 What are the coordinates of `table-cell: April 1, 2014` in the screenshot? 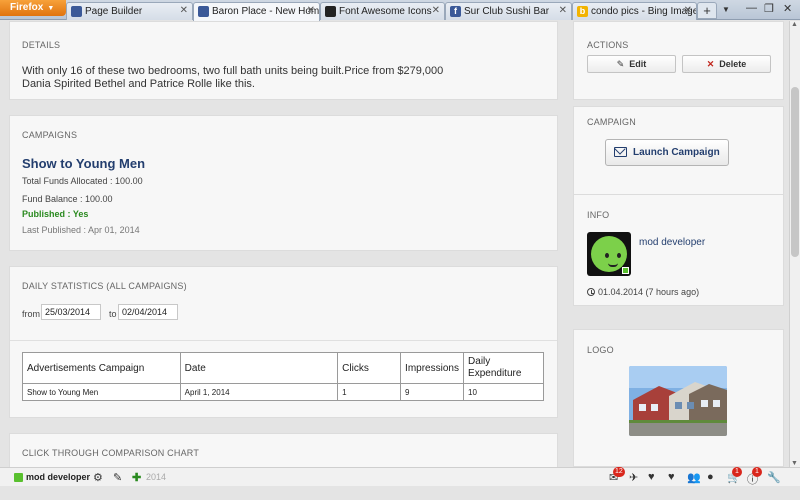 It's located at (259, 392).